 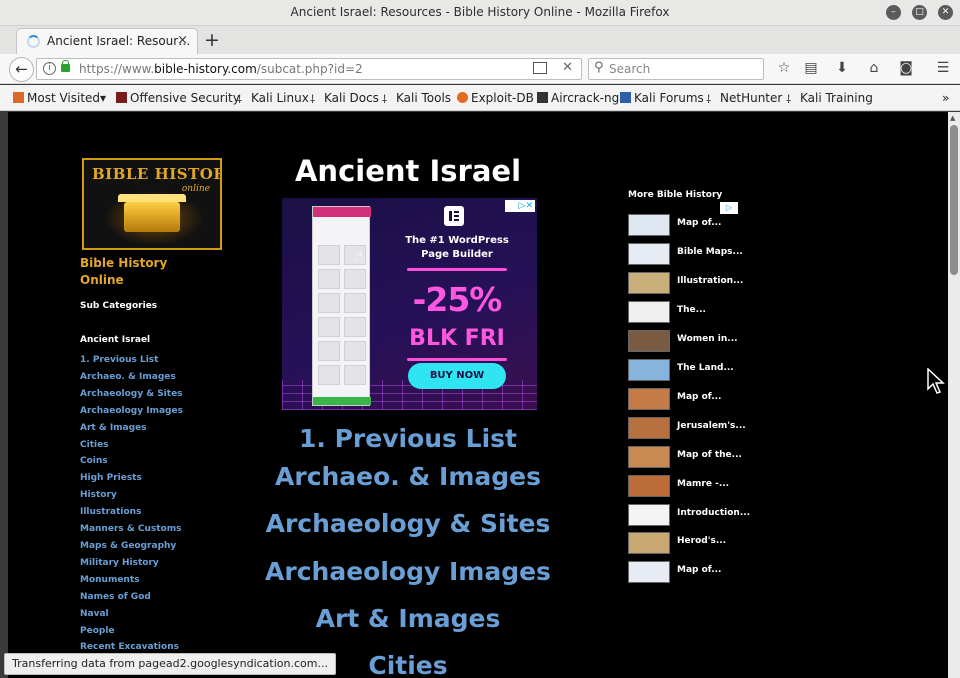 What do you see at coordinates (131, 546) in the screenshot?
I see `sidebar-link: Maps & Geography` at bounding box center [131, 546].